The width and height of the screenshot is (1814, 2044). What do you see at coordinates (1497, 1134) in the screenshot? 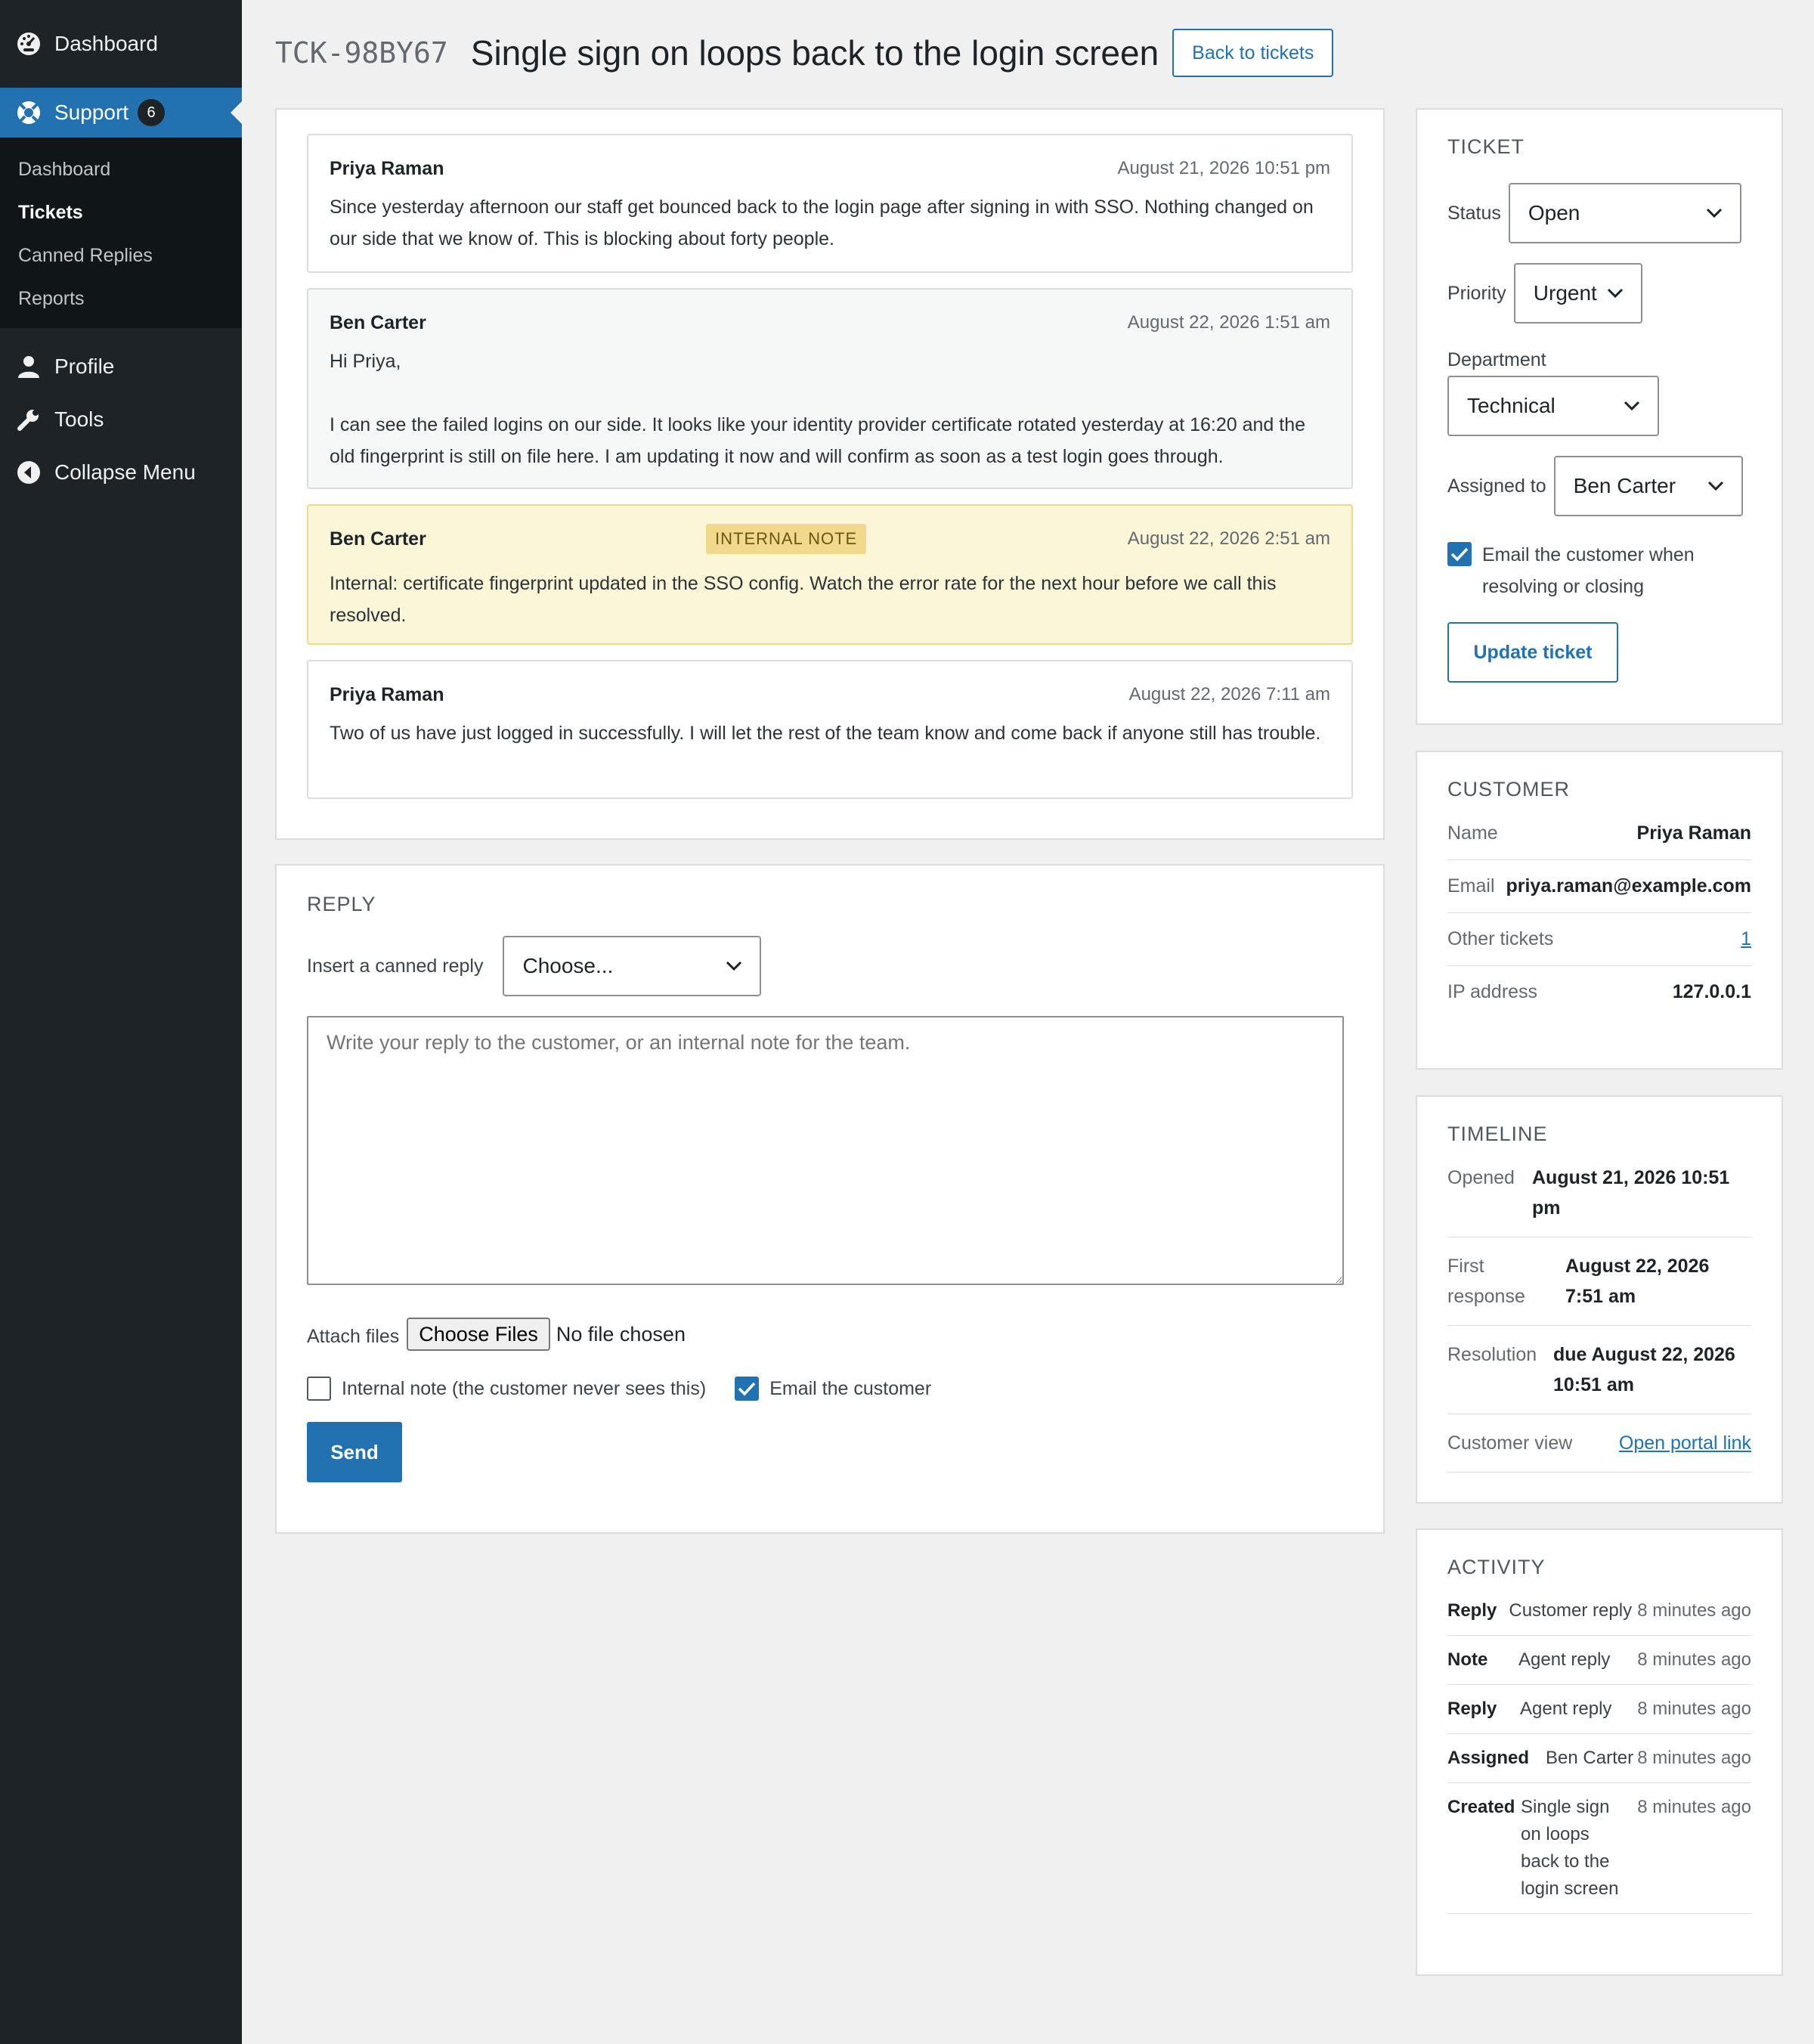
I see `timeline-heading: TIMELINE` at bounding box center [1497, 1134].